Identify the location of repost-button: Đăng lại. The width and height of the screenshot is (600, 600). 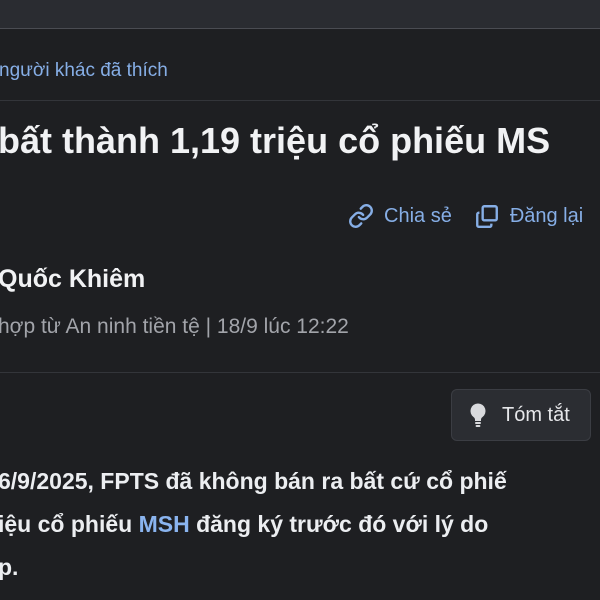
(528, 216).